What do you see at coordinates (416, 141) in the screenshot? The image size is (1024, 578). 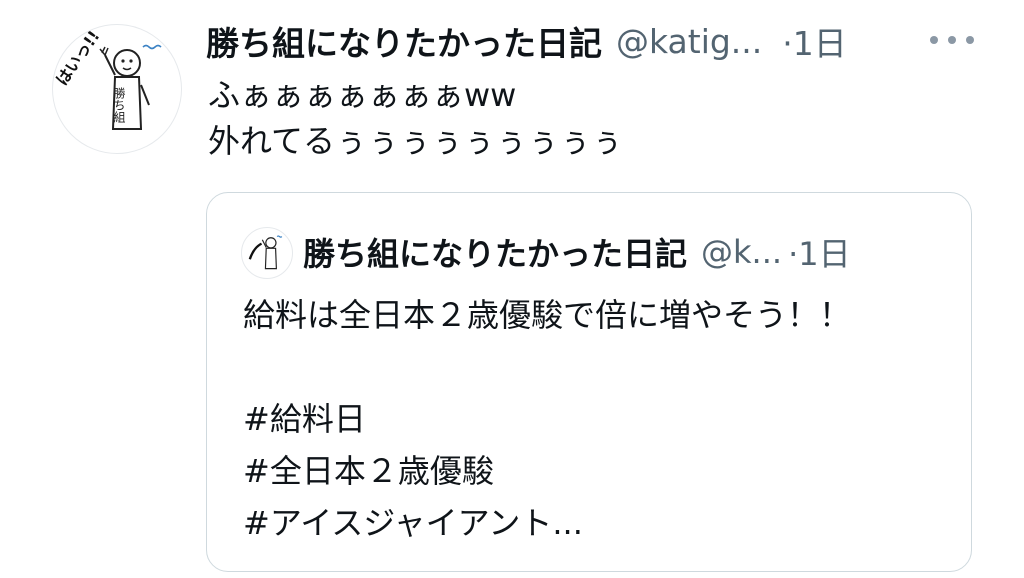 I see `tweet-text-line: 外れてるぅぅぅぅぅぅぅぅぅ` at bounding box center [416, 141].